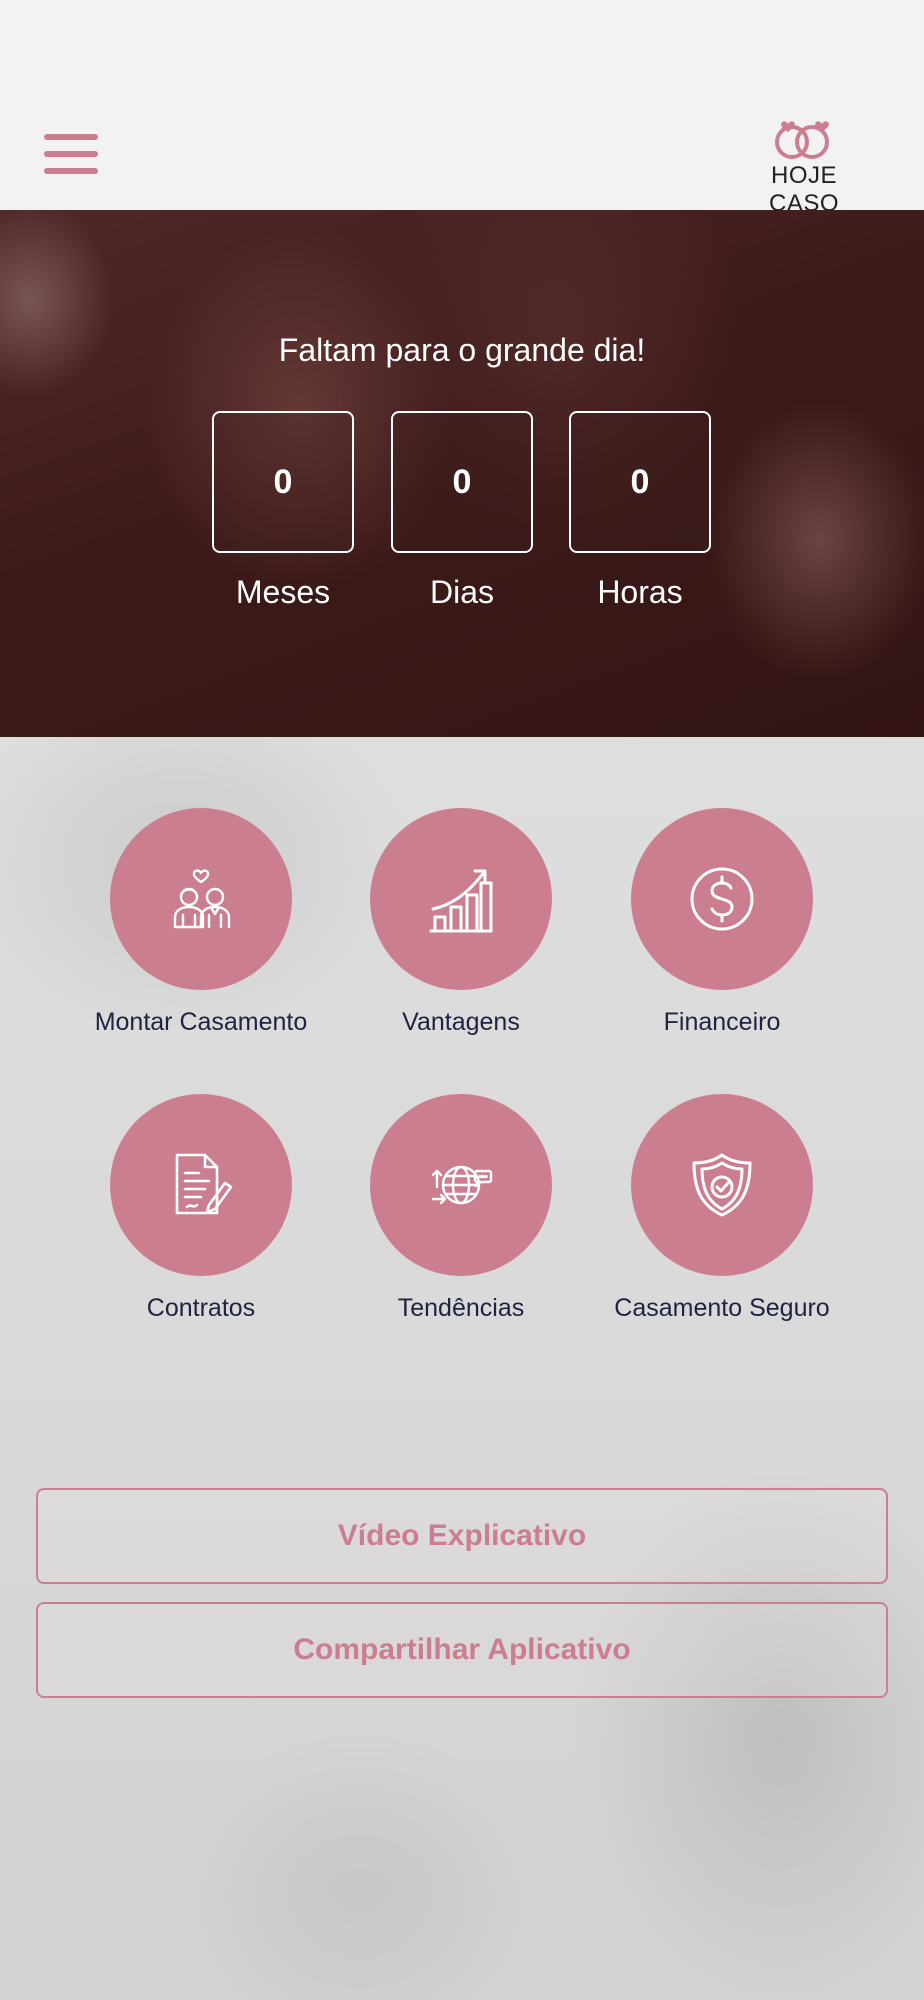 This screenshot has width=924, height=2000. I want to click on growth-chart-icon, so click(461, 899).